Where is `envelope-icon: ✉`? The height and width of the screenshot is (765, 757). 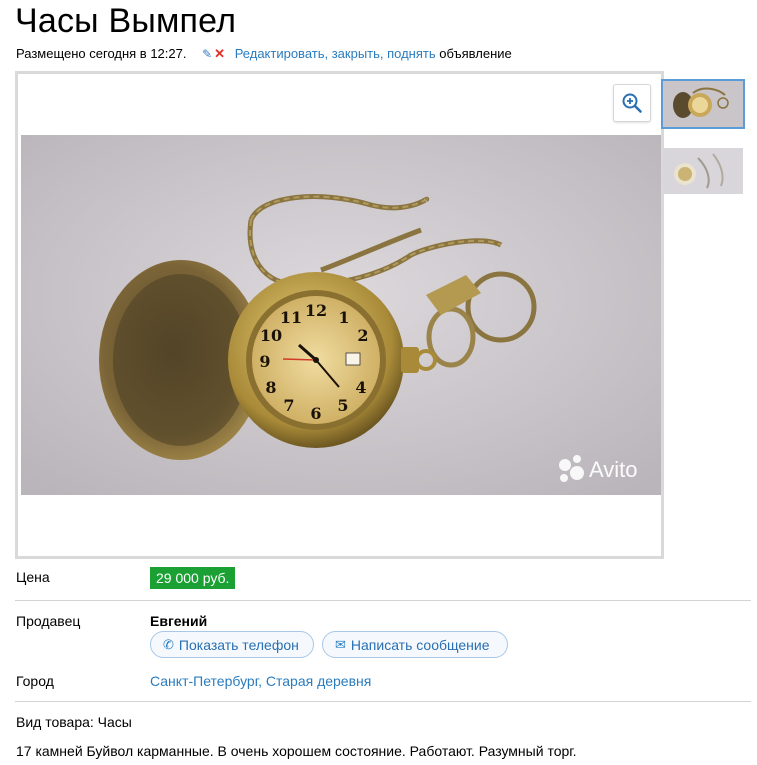
envelope-icon: ✉ is located at coordinates (340, 644).